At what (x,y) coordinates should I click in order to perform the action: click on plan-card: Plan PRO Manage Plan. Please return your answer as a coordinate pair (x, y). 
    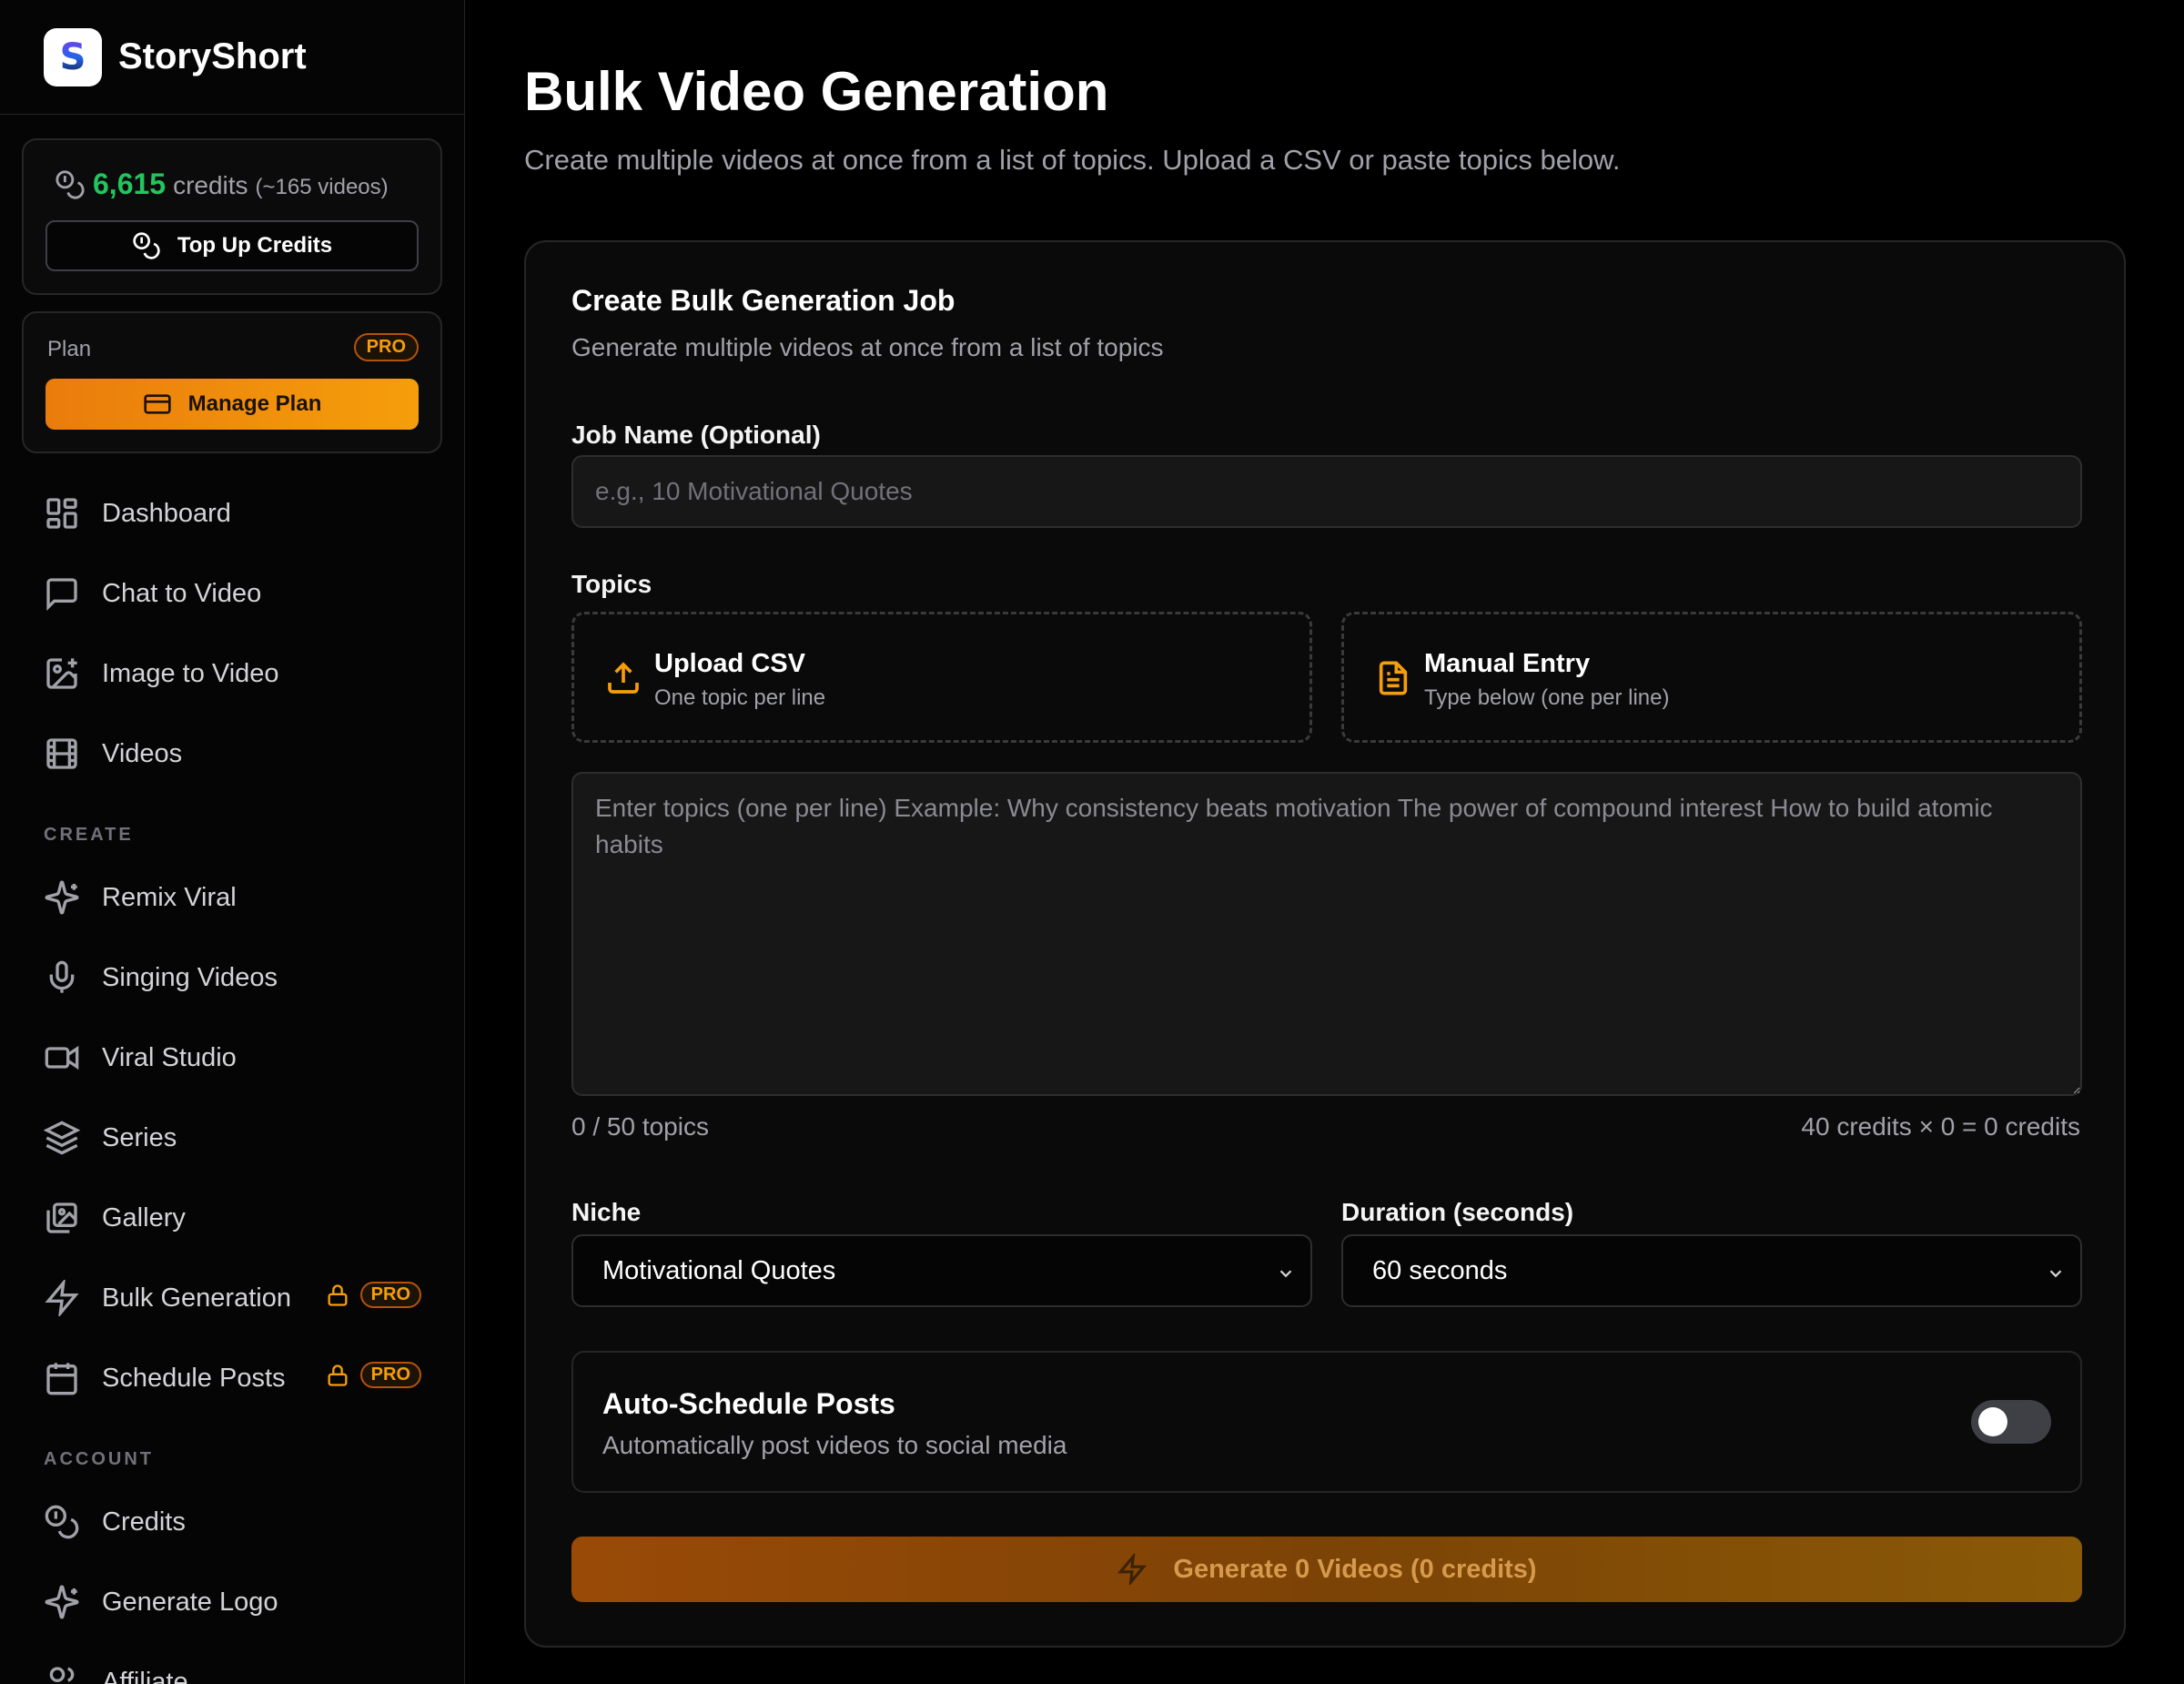
    Looking at the image, I should click on (232, 382).